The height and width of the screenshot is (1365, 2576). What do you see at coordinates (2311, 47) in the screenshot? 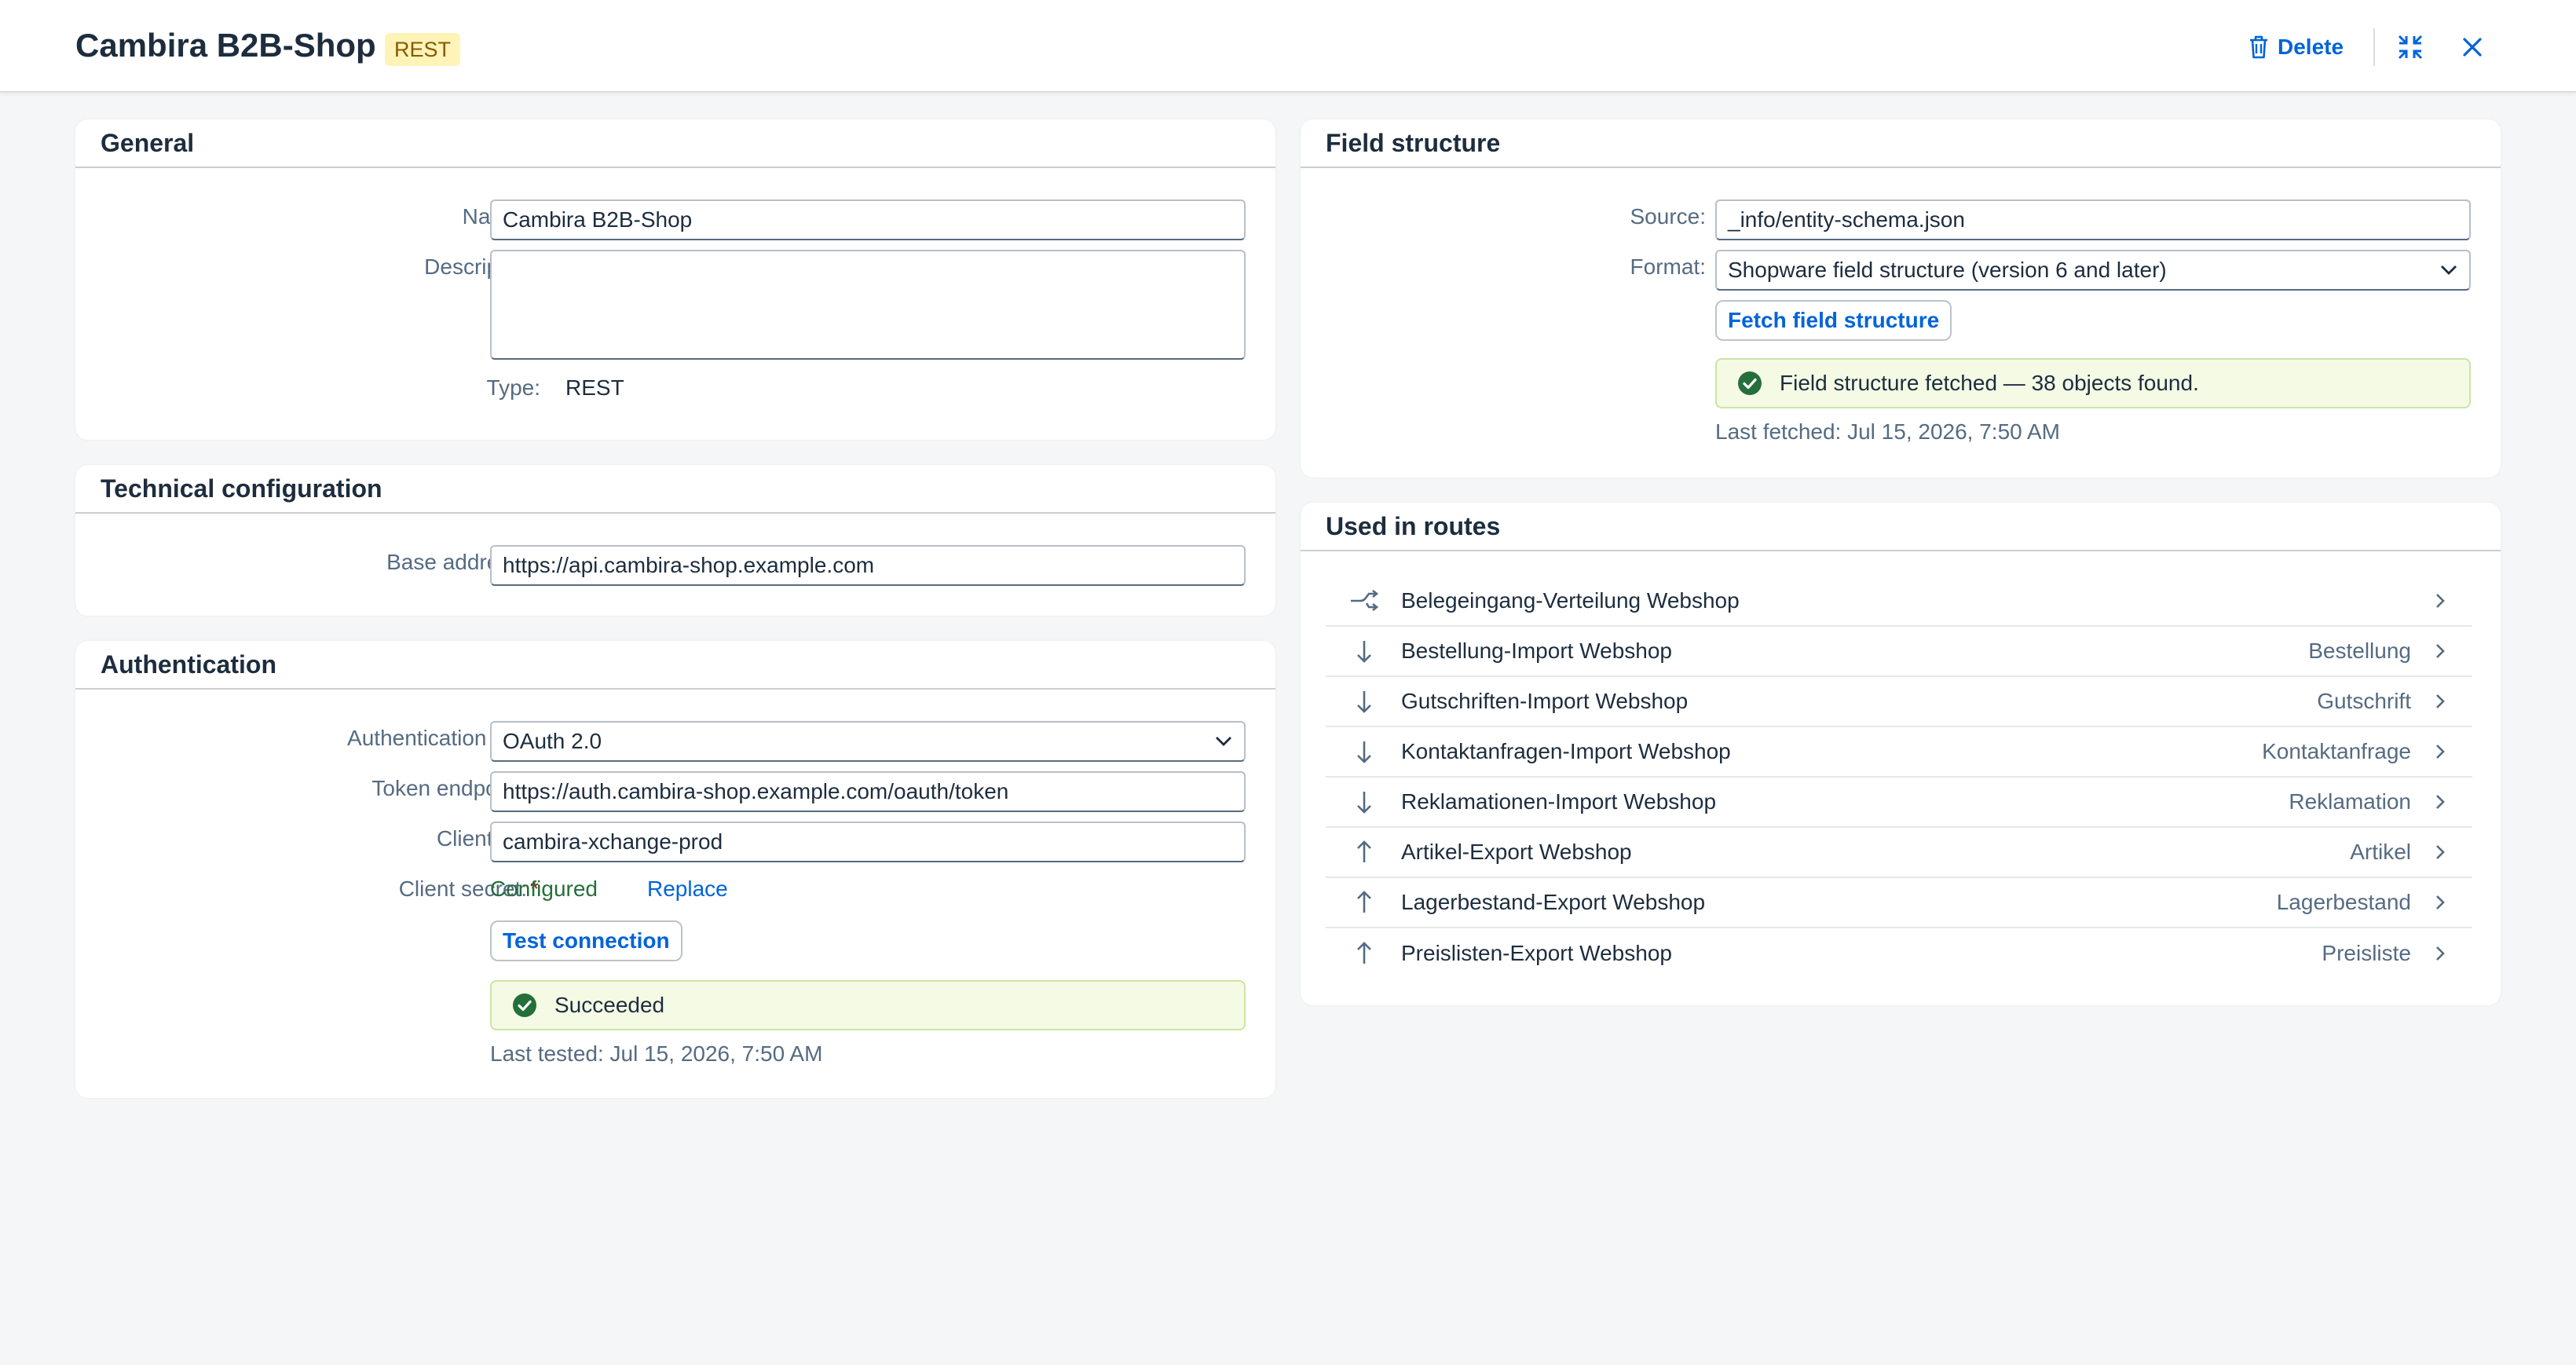
I see `delete-label: Delete` at bounding box center [2311, 47].